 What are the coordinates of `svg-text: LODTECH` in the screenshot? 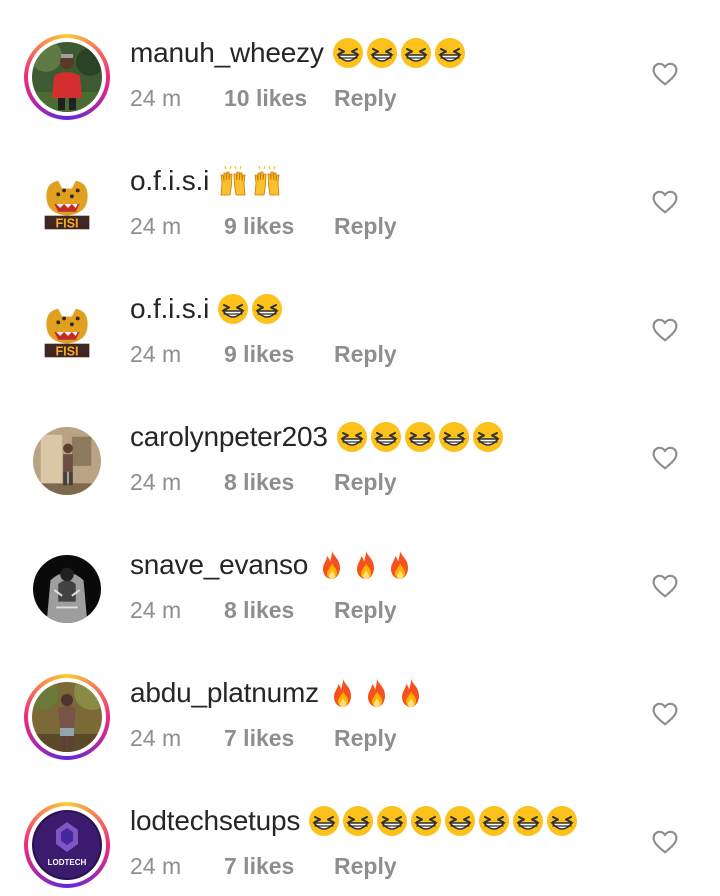 It's located at (67, 862).